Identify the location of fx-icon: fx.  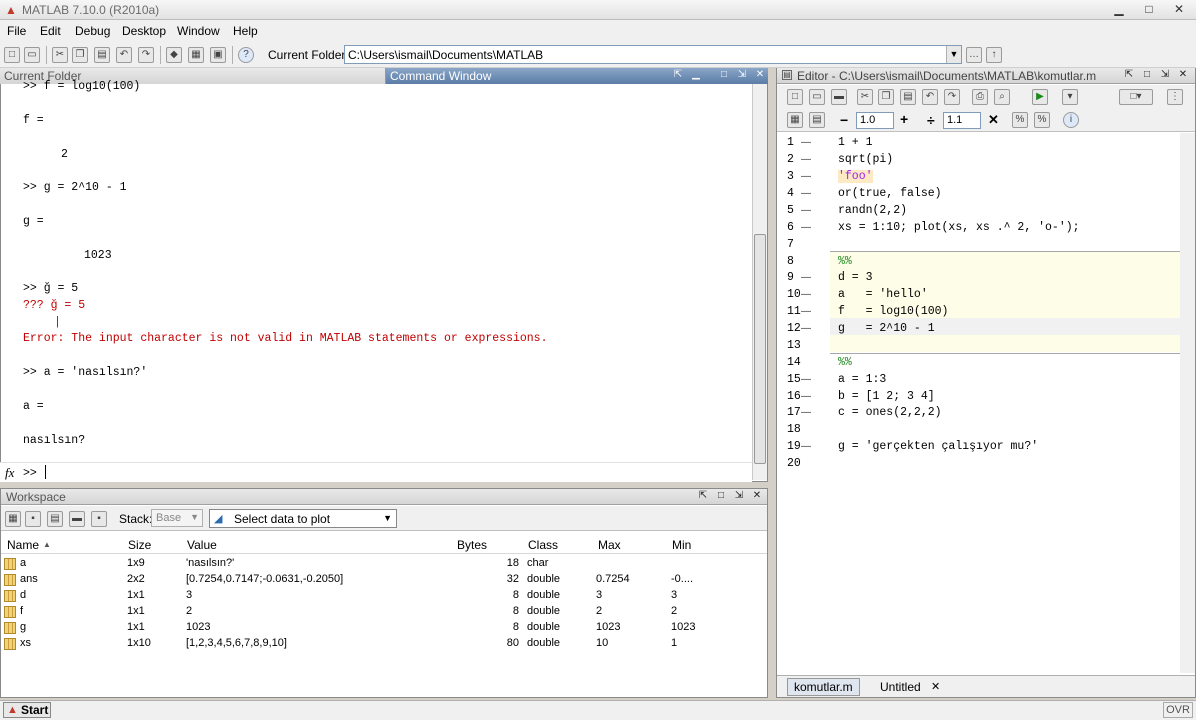
(9, 473).